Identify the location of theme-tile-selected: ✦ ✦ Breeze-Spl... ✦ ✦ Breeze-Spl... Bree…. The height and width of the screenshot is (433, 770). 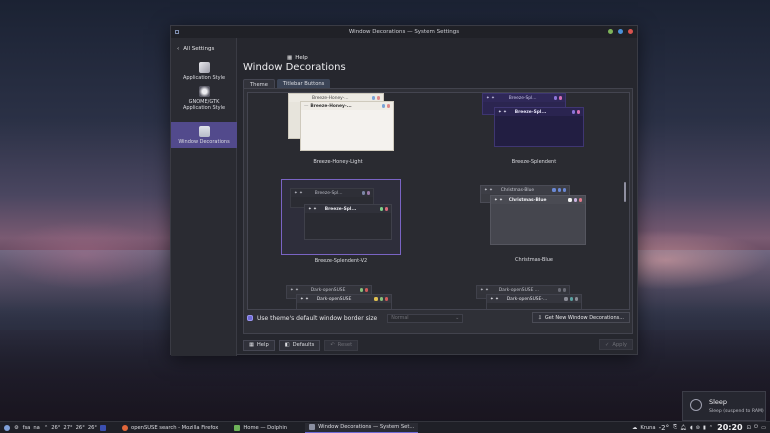
(341, 221).